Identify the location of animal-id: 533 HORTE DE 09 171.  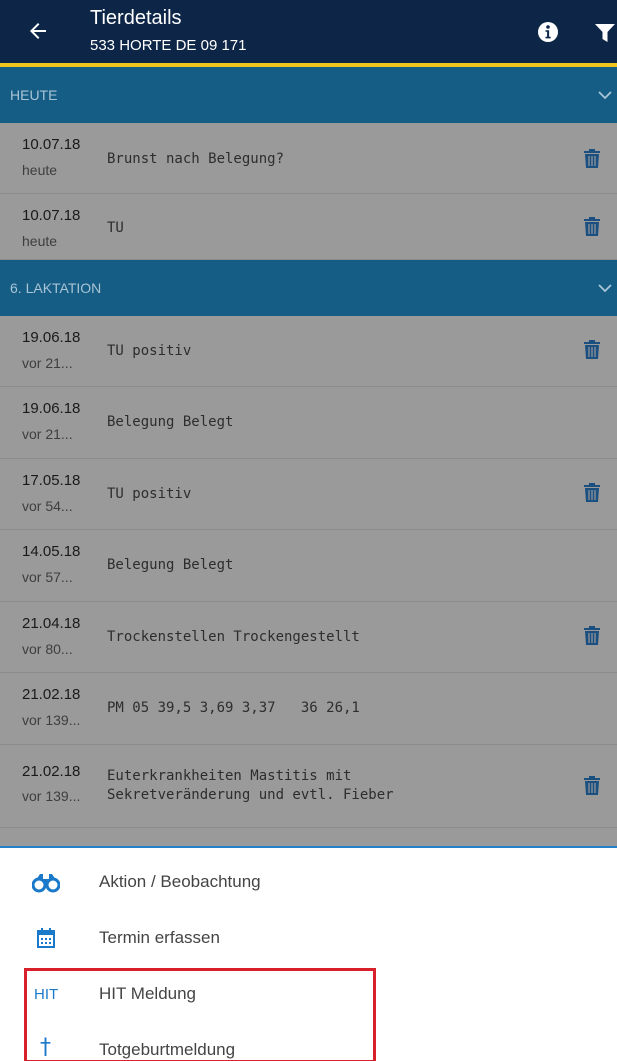
(168, 45).